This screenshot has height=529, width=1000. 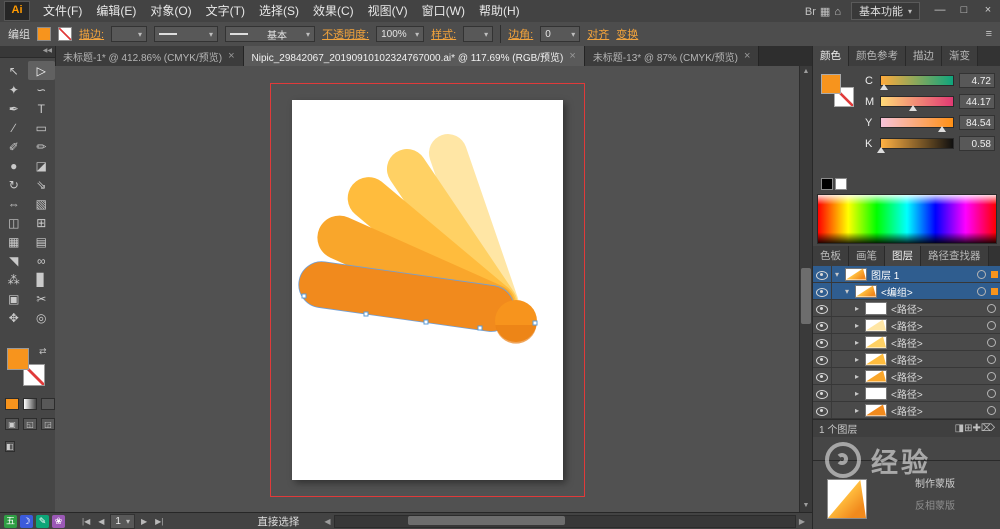 What do you see at coordinates (989, 34) in the screenshot?
I see `control-bar-menu-icon: ≡` at bounding box center [989, 34].